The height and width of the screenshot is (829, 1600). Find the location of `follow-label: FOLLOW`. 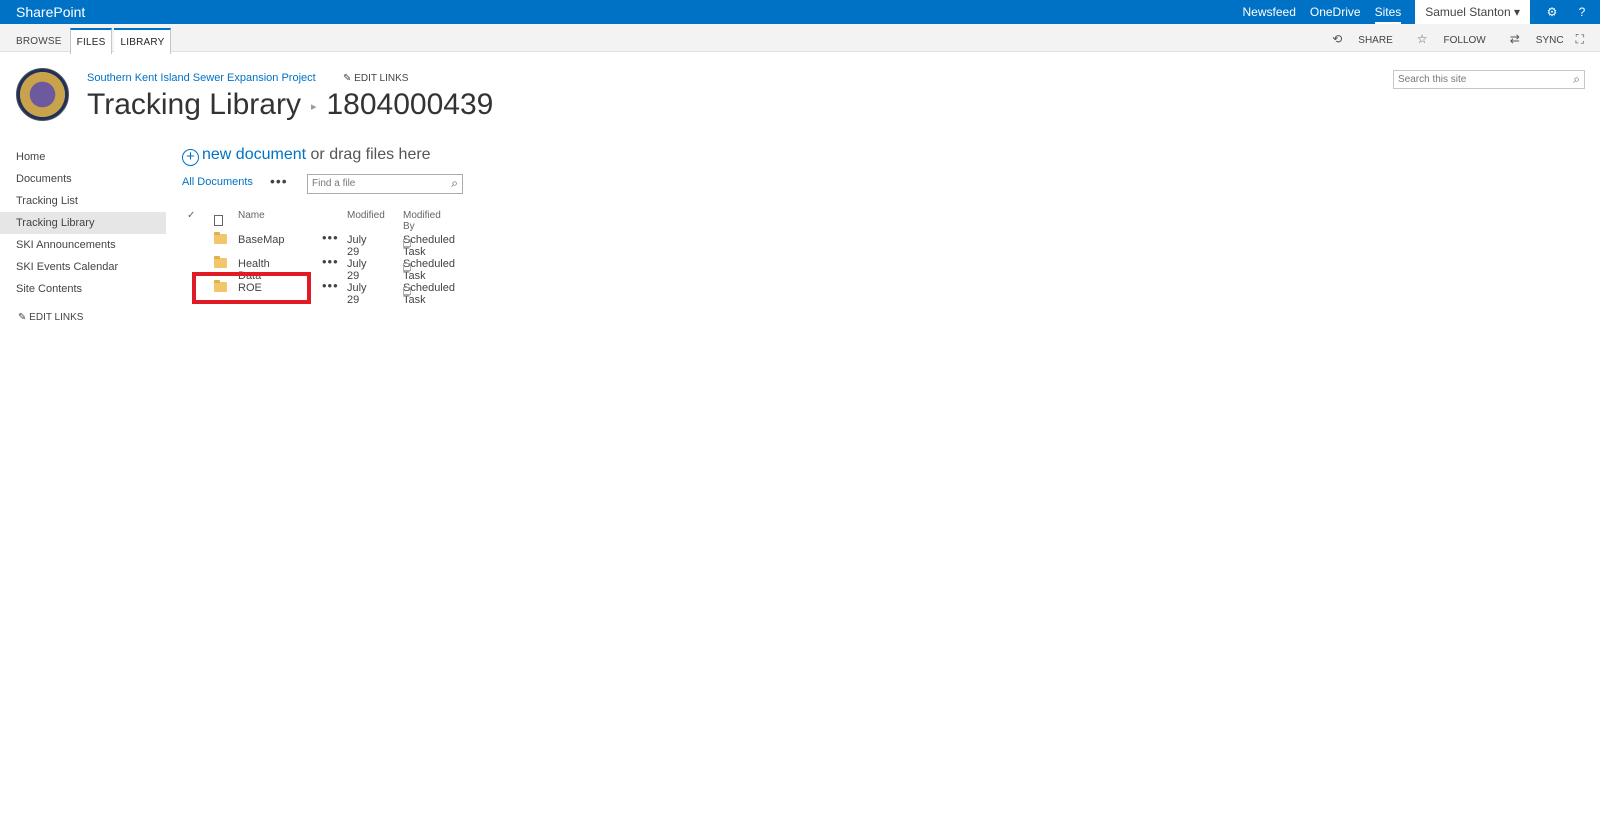

follow-label: FOLLOW is located at coordinates (1464, 40).